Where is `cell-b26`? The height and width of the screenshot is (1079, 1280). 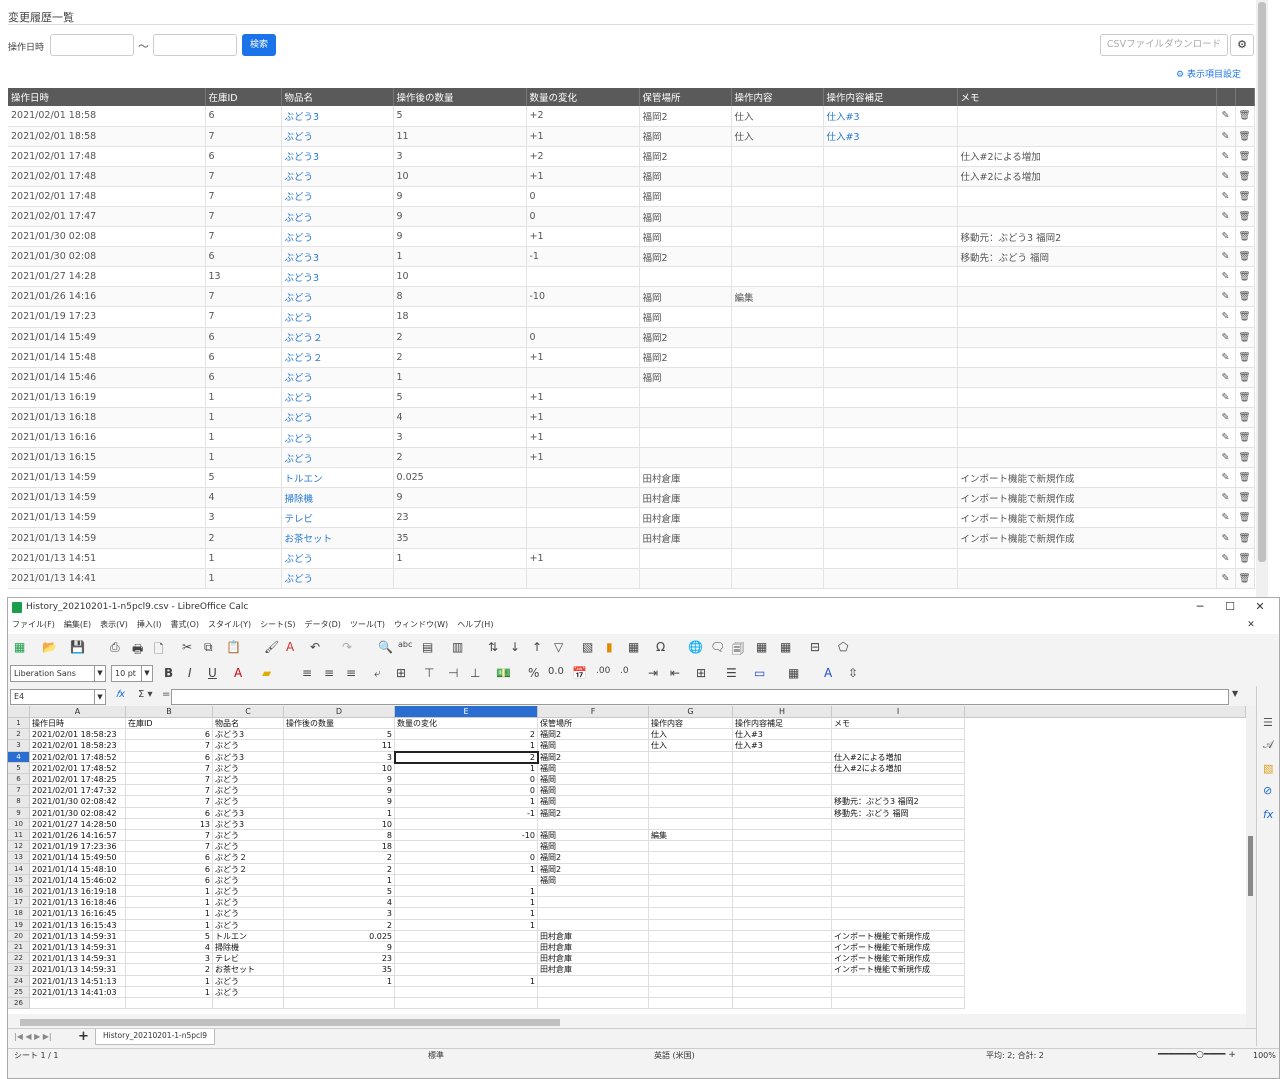 cell-b26 is located at coordinates (169, 1004).